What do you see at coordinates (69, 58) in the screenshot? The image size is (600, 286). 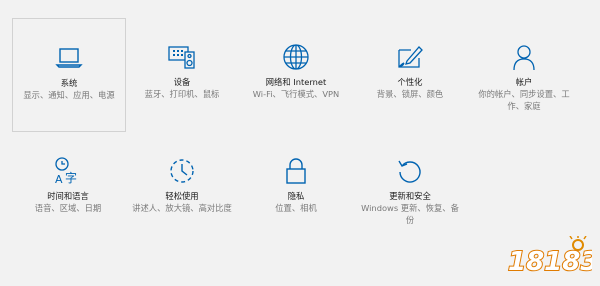 I see `monitor-icon` at bounding box center [69, 58].